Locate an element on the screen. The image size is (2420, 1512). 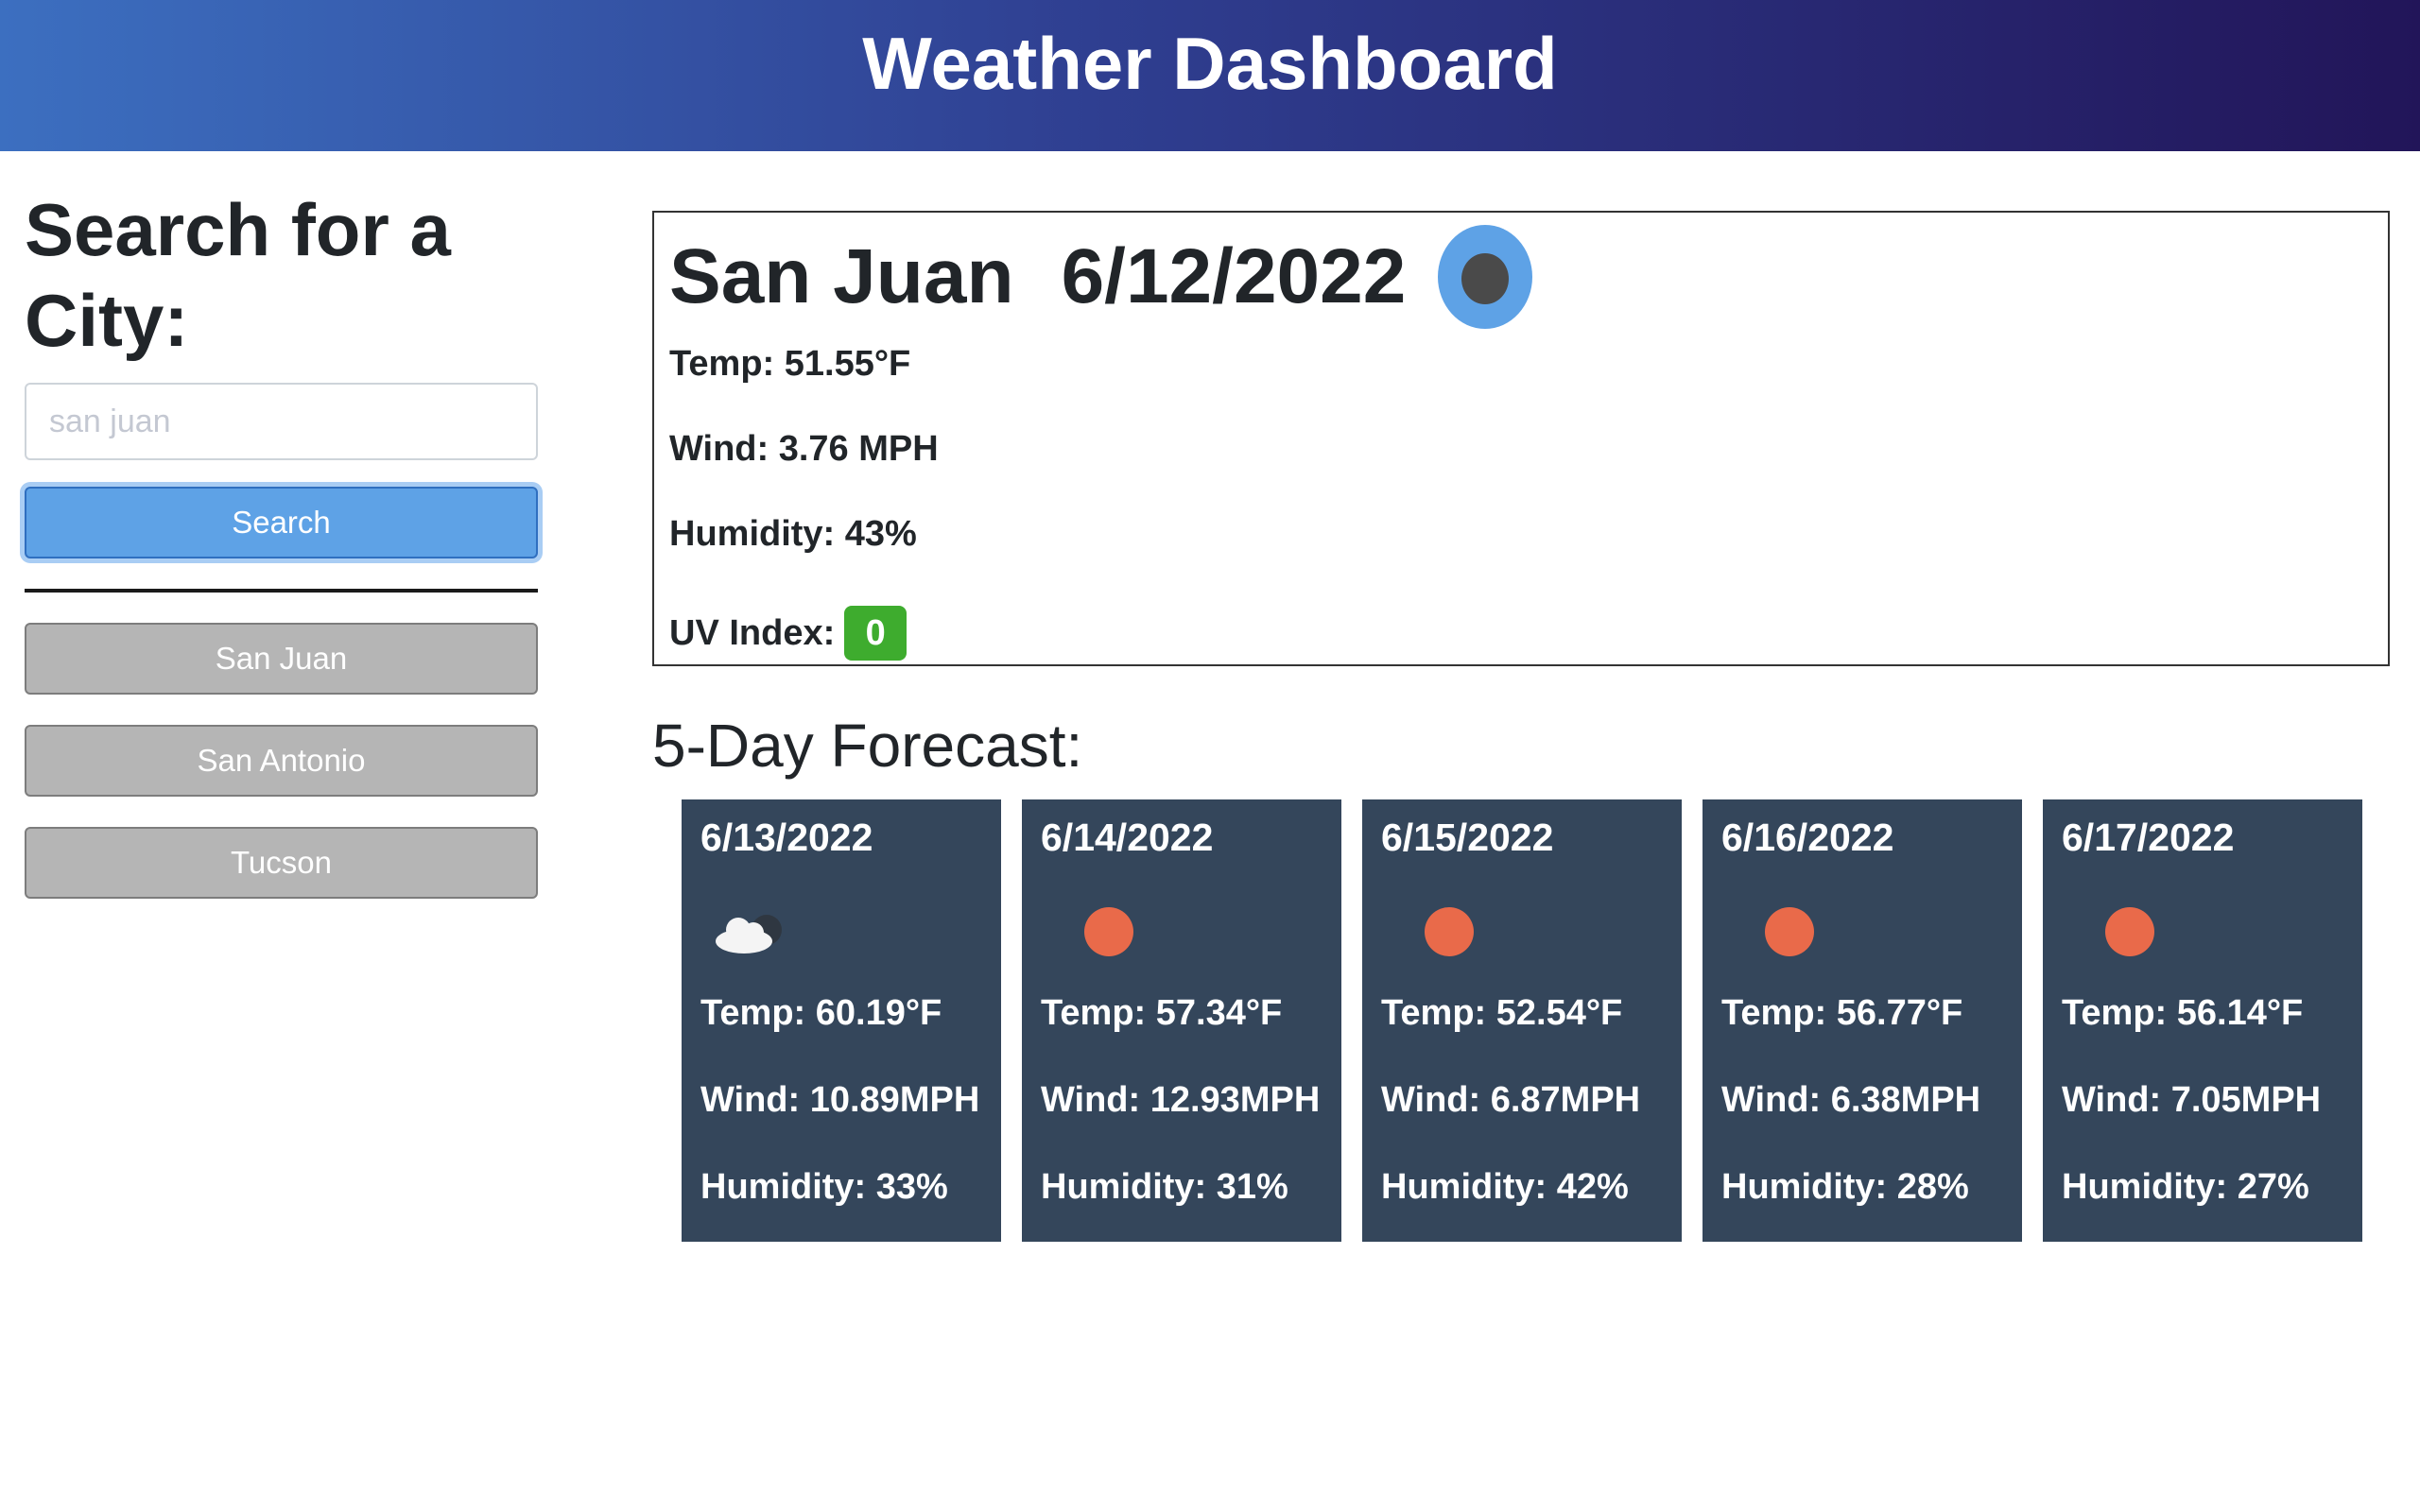
forecast-humidity: Humidity: 33% is located at coordinates (824, 1187).